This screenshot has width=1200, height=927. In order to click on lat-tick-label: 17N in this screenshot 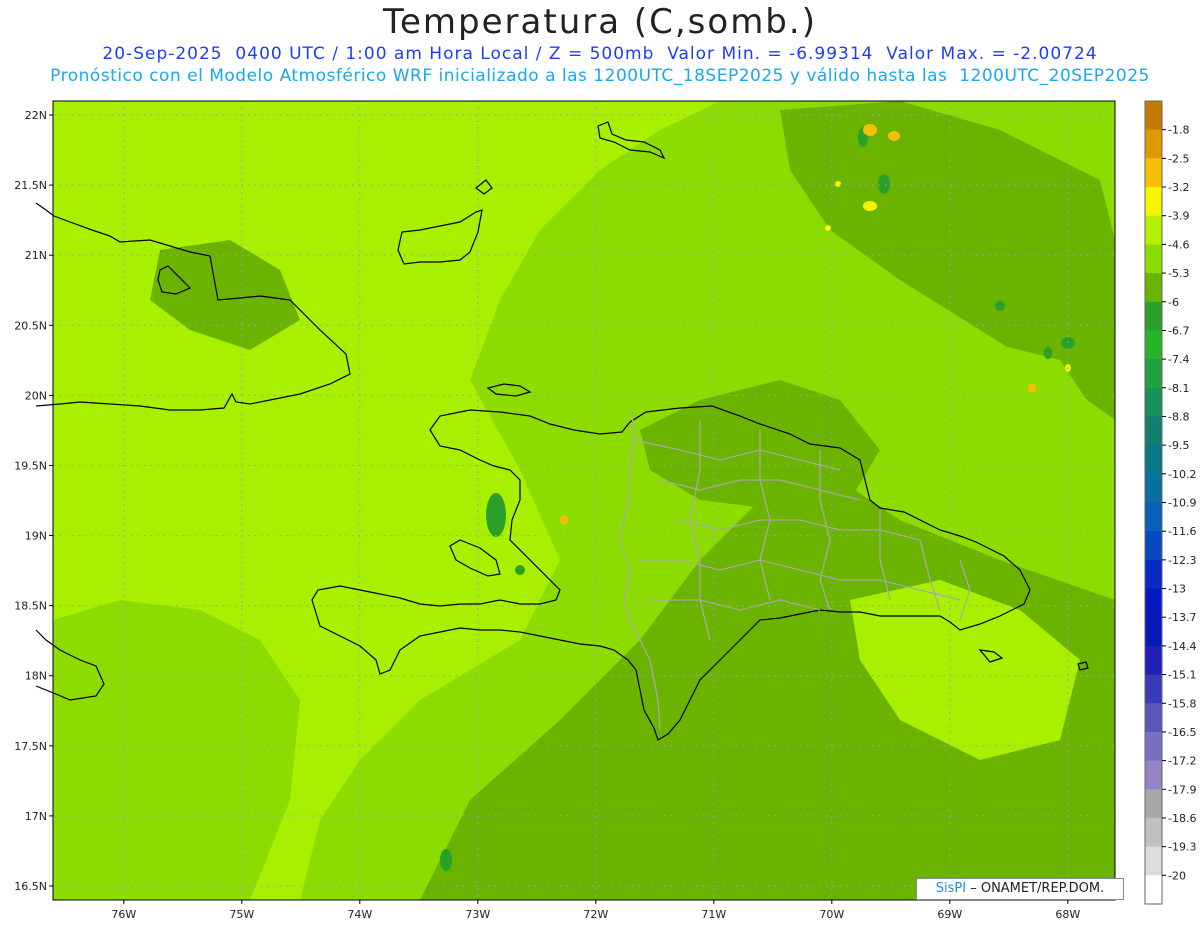, I will do `click(36, 816)`.